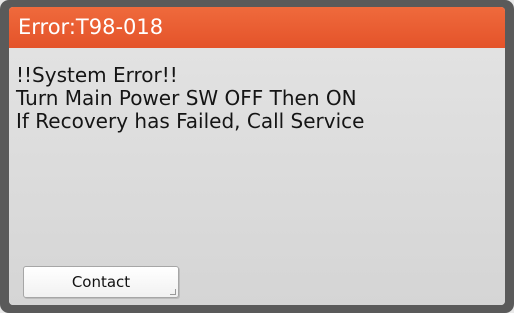 The image size is (514, 313). Describe the element at coordinates (257, 27) in the screenshot. I see `dialog-title-bar: Error:T98-018` at that location.